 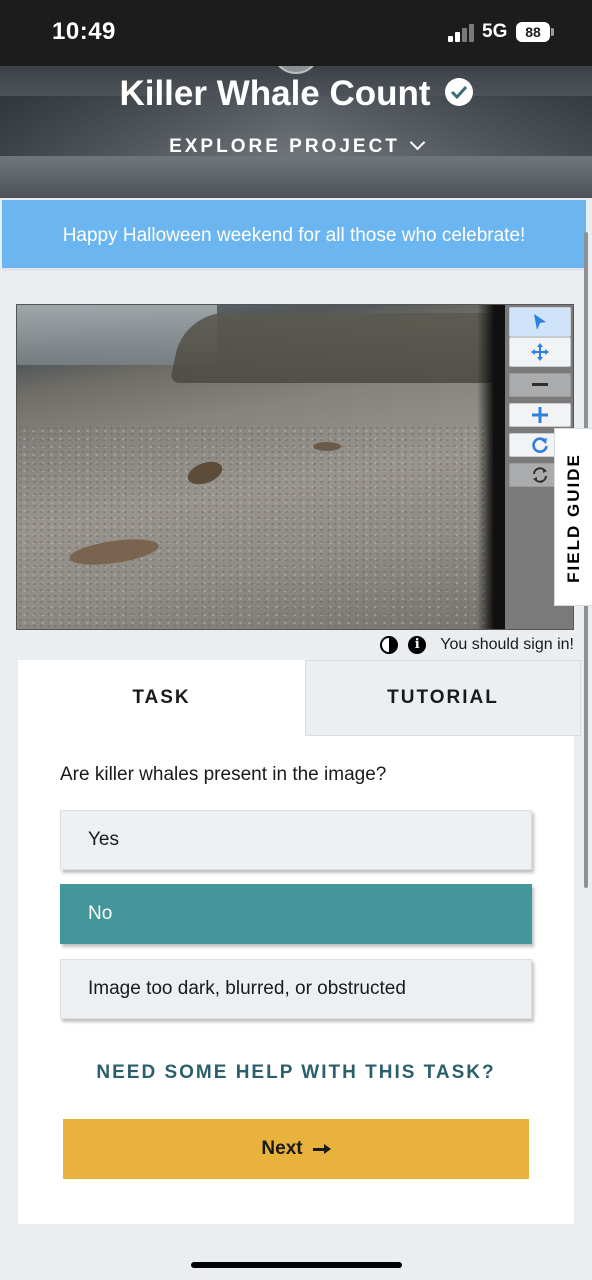 What do you see at coordinates (296, 1265) in the screenshot?
I see `home-indicator` at bounding box center [296, 1265].